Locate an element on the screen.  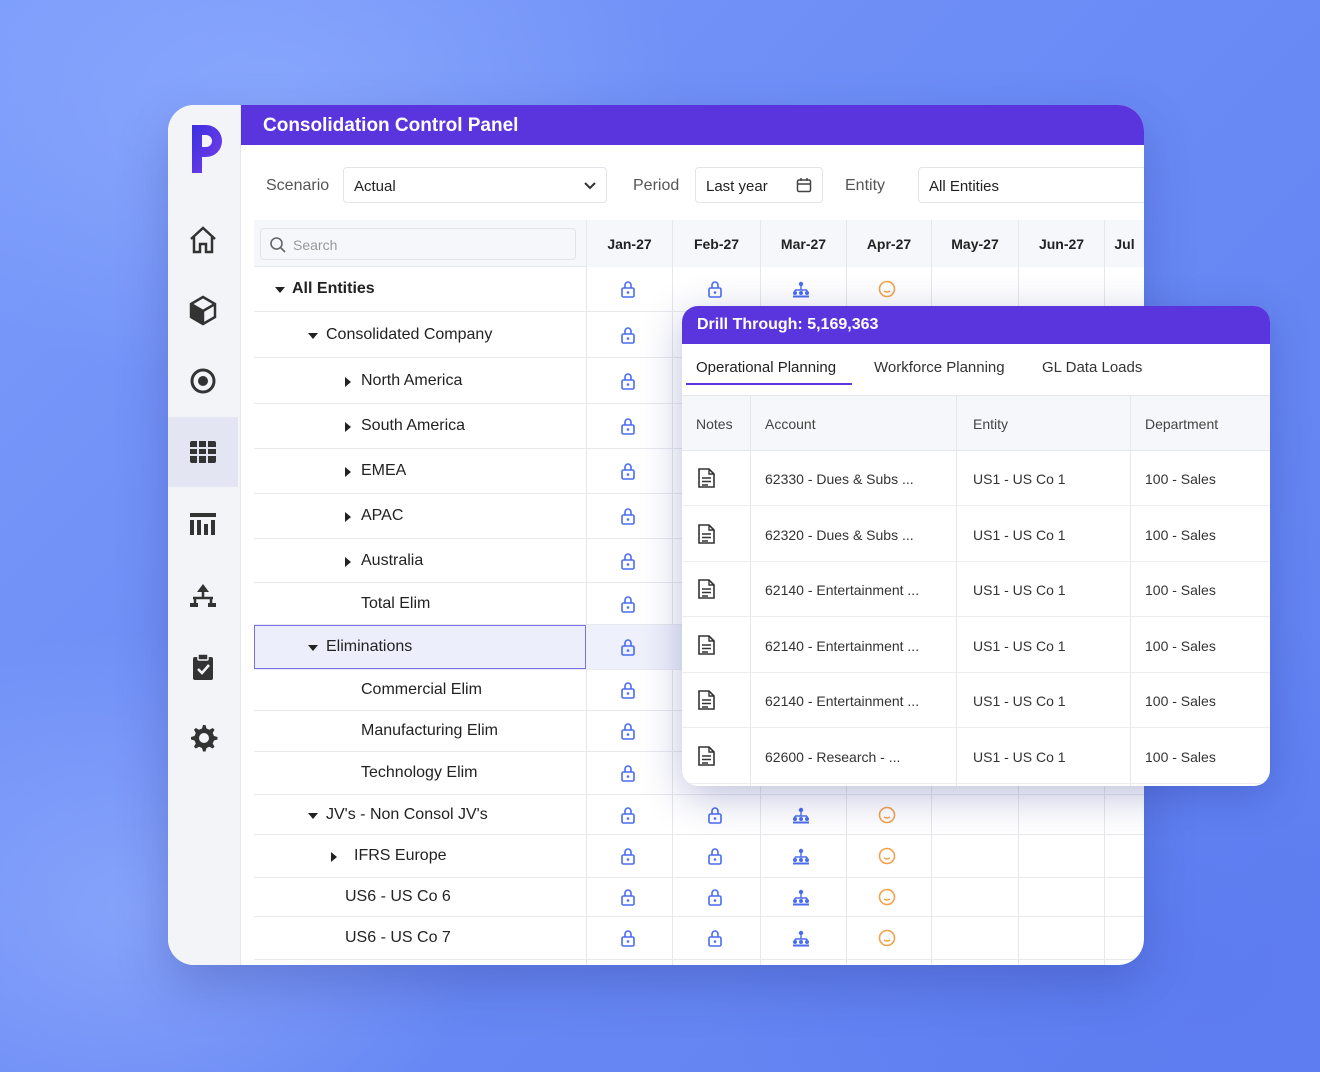
column-header: Jan-27 is located at coordinates (629, 243).